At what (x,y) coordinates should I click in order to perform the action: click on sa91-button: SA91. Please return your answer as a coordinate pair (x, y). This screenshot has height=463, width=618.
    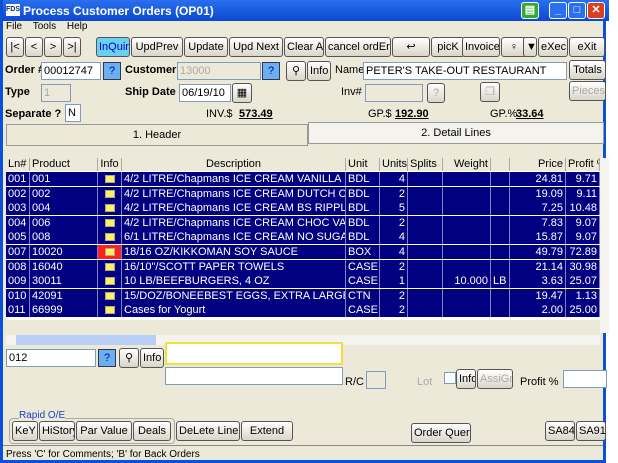
    Looking at the image, I should click on (591, 431).